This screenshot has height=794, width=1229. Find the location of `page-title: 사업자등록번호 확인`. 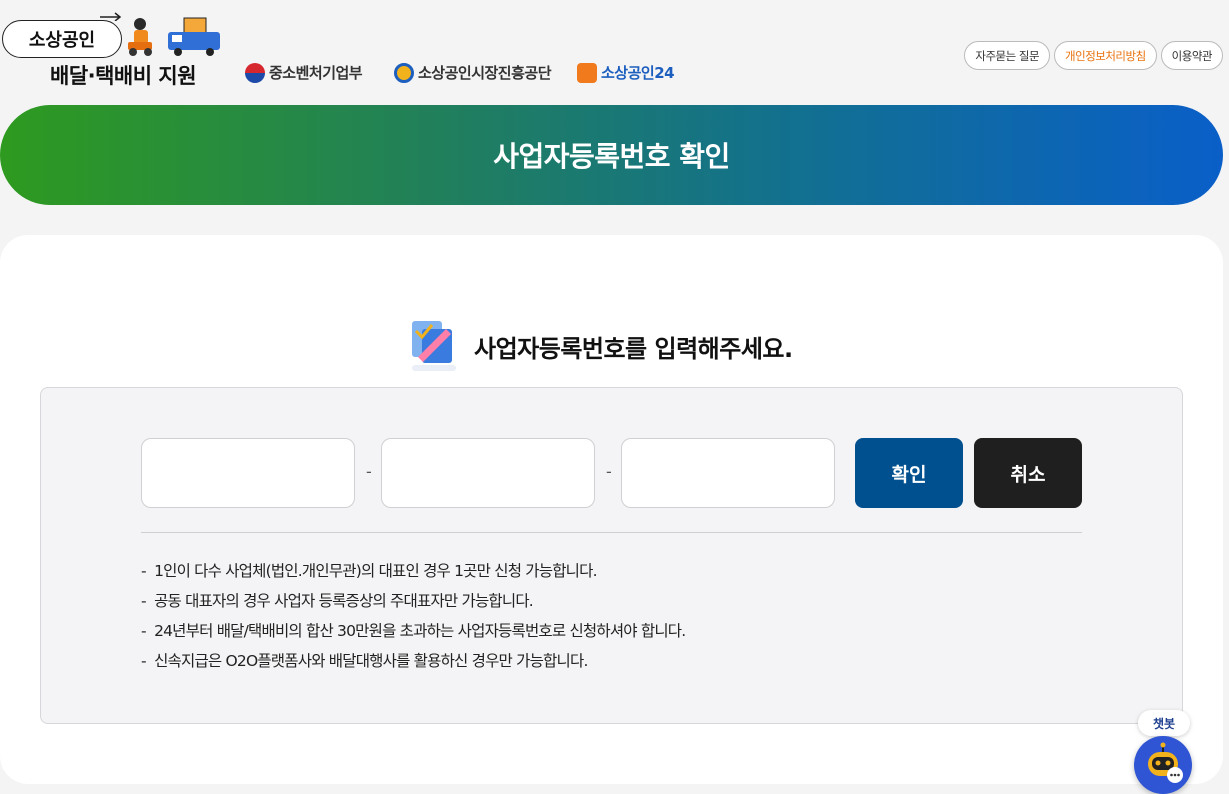

page-title: 사업자등록번호 확인 is located at coordinates (611, 156).